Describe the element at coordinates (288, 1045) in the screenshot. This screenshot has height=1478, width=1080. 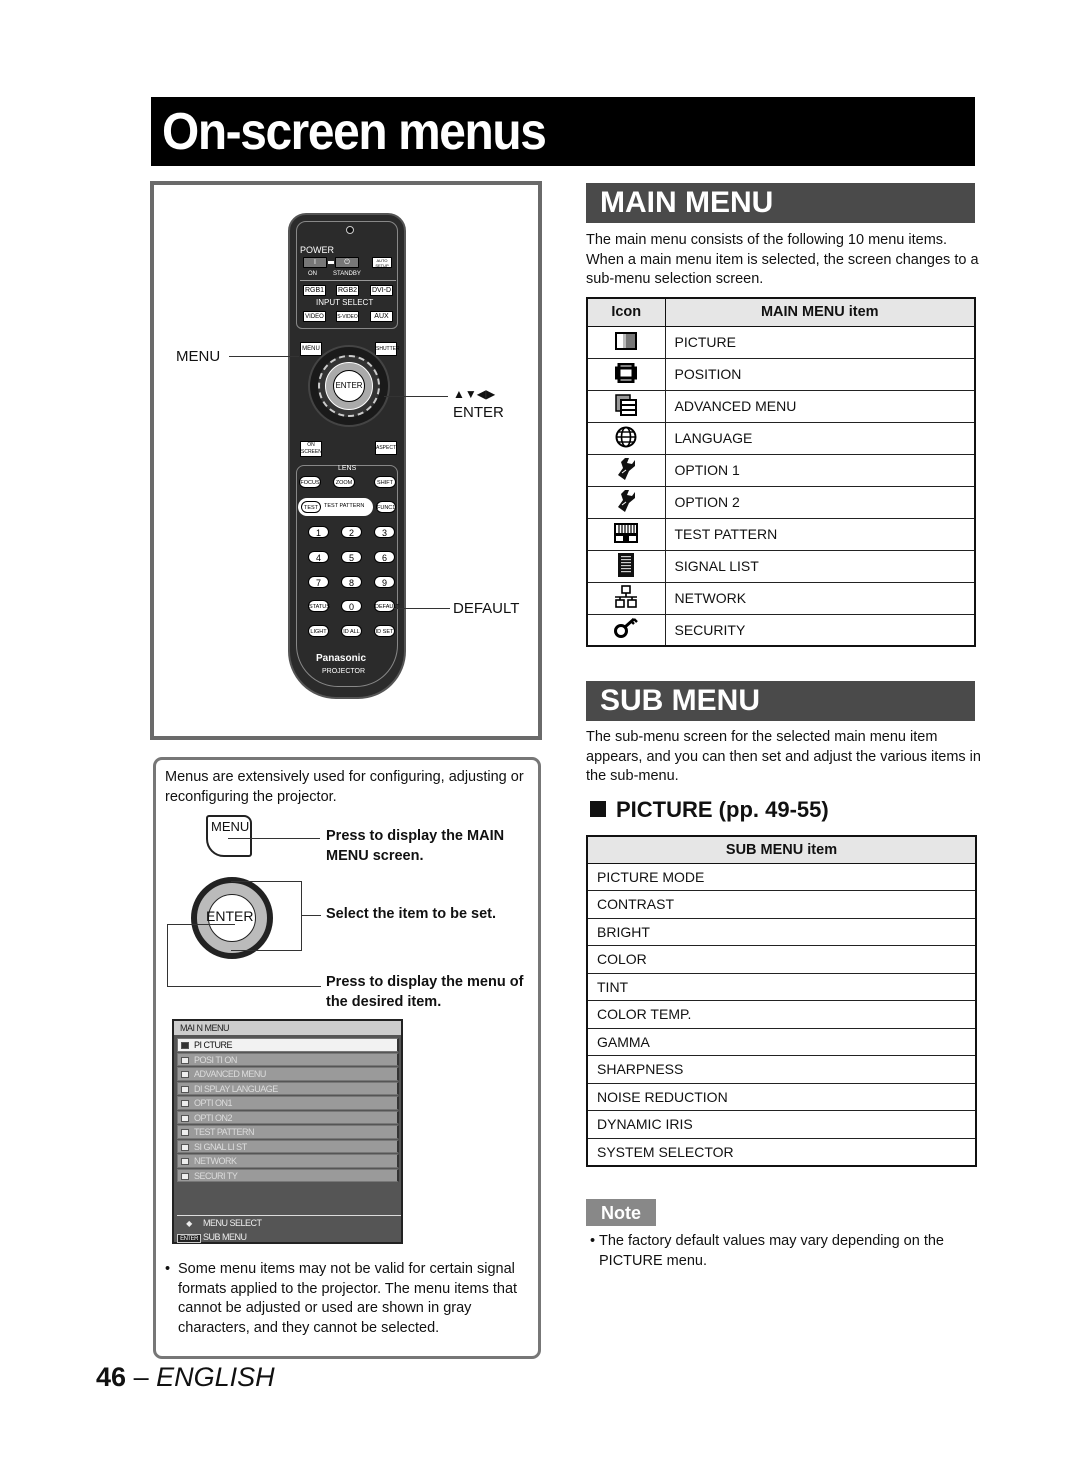
I see `osd-item-picture: PI CTURE` at that location.